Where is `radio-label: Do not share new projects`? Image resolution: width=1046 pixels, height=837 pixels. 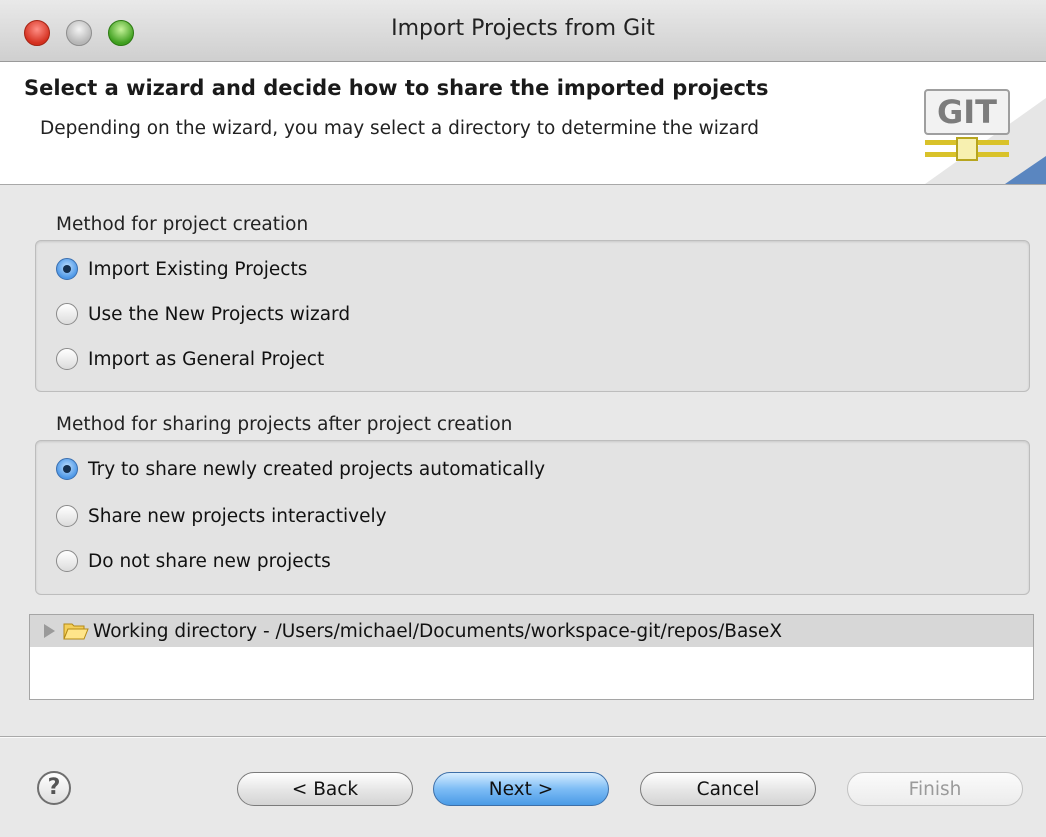 radio-label: Do not share new projects is located at coordinates (209, 561).